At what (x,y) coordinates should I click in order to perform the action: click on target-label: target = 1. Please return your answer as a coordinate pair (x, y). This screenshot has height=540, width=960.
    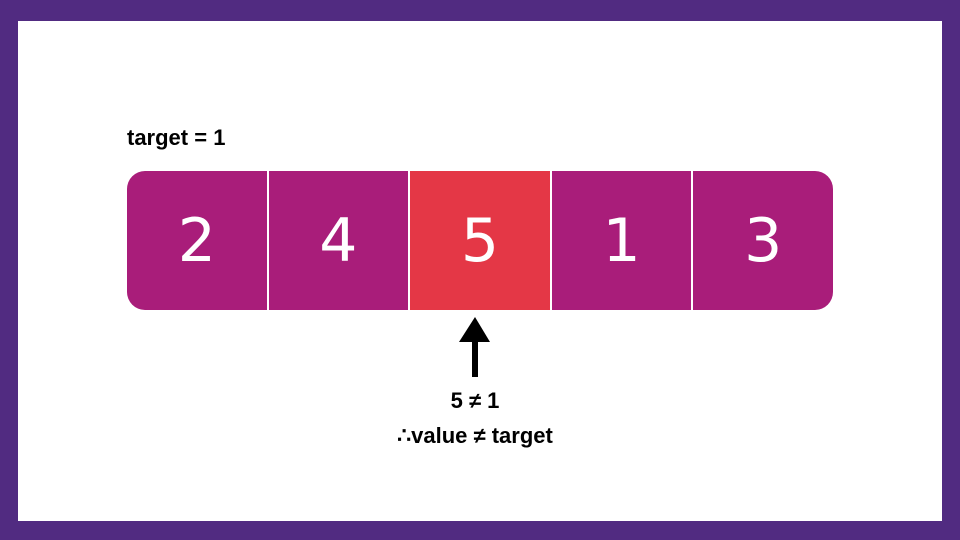
    Looking at the image, I should click on (176, 137).